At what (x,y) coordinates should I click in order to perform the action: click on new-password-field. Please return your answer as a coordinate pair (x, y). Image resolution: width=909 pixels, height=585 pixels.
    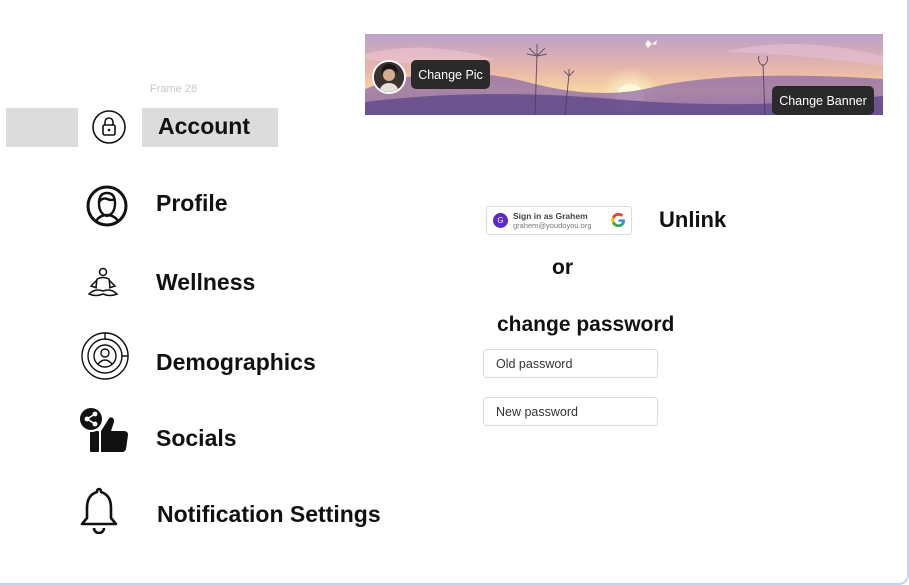
    Looking at the image, I should click on (570, 411).